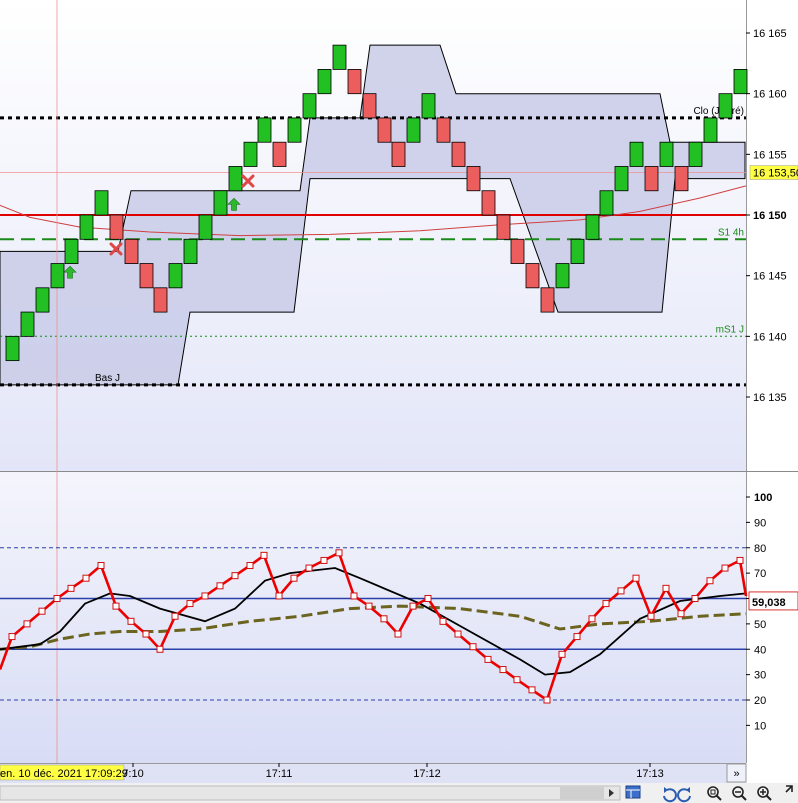 Image resolution: width=798 pixels, height=803 pixels. Describe the element at coordinates (769, 603) in the screenshot. I see `osc-value-label: 59,038` at that location.